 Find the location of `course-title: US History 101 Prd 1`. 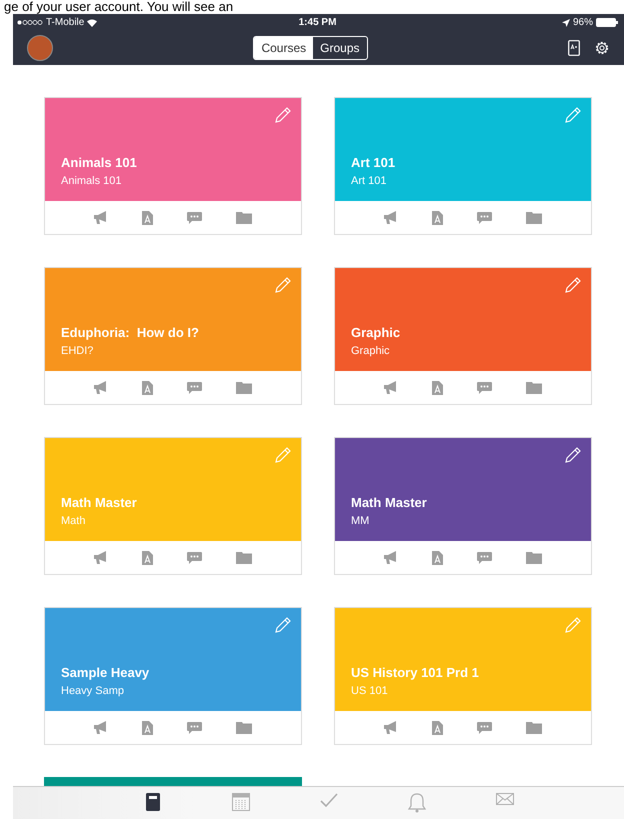

course-title: US History 101 Prd 1 is located at coordinates (415, 672).